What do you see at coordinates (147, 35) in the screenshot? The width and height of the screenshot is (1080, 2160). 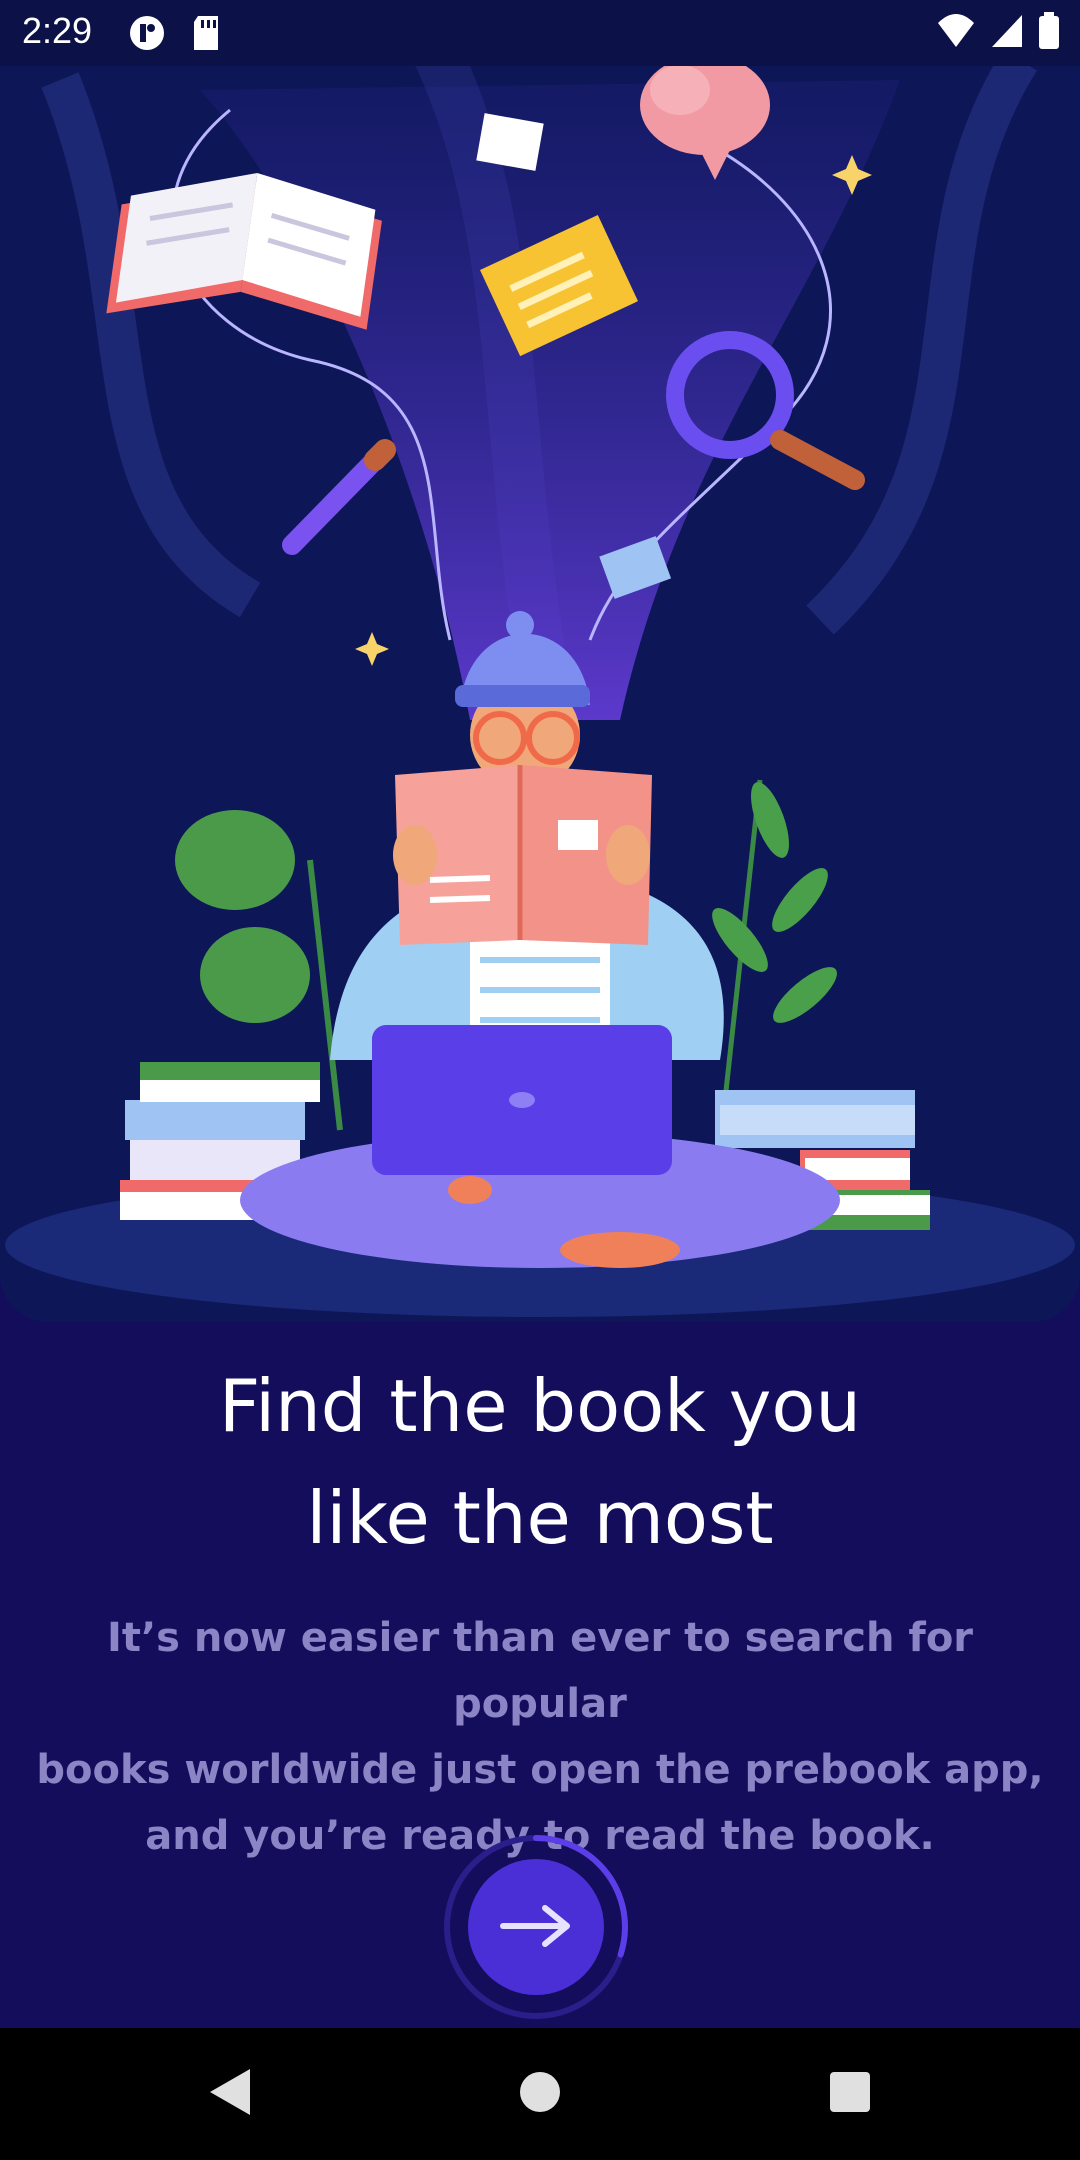 I see `app-notification-icon` at bounding box center [147, 35].